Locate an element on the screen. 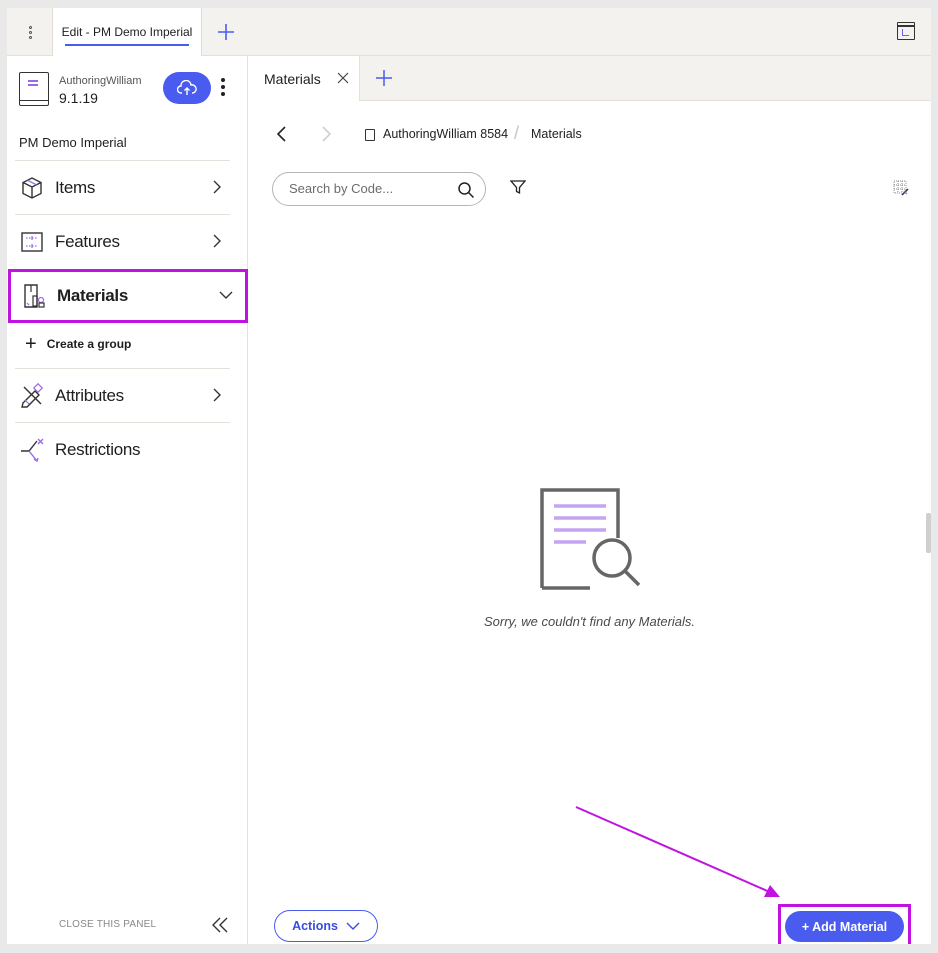  tab-materials: Materials is located at coordinates (304, 78).